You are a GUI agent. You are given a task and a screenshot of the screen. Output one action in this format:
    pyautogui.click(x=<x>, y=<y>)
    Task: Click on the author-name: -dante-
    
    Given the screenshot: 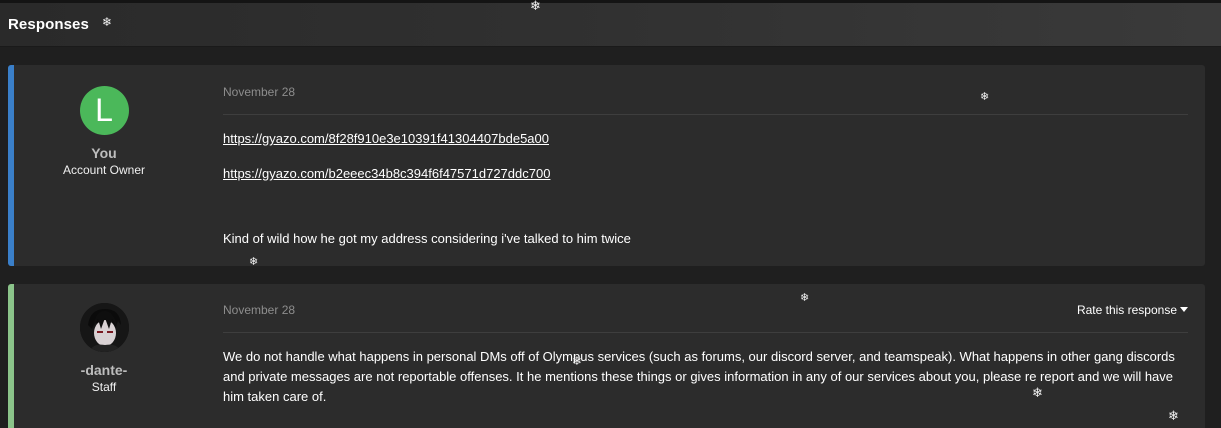 What is the action you would take?
    pyautogui.click(x=104, y=370)
    